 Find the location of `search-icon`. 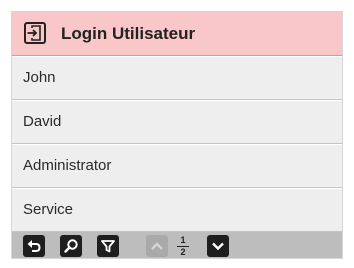

search-icon is located at coordinates (71, 246).